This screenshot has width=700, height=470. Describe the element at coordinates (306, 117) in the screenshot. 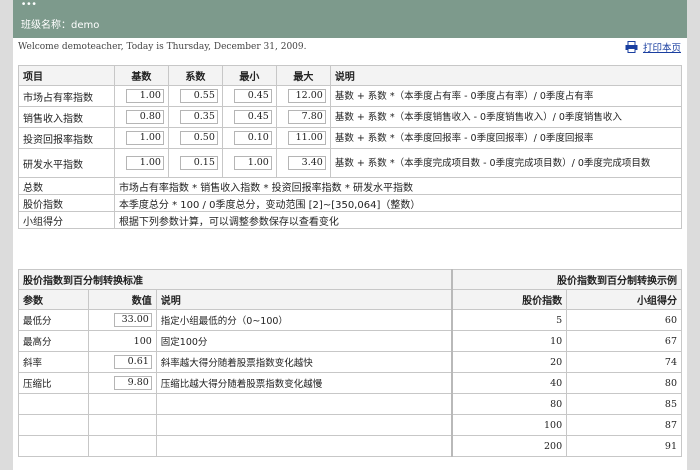

I see `max-input: 7.80` at that location.